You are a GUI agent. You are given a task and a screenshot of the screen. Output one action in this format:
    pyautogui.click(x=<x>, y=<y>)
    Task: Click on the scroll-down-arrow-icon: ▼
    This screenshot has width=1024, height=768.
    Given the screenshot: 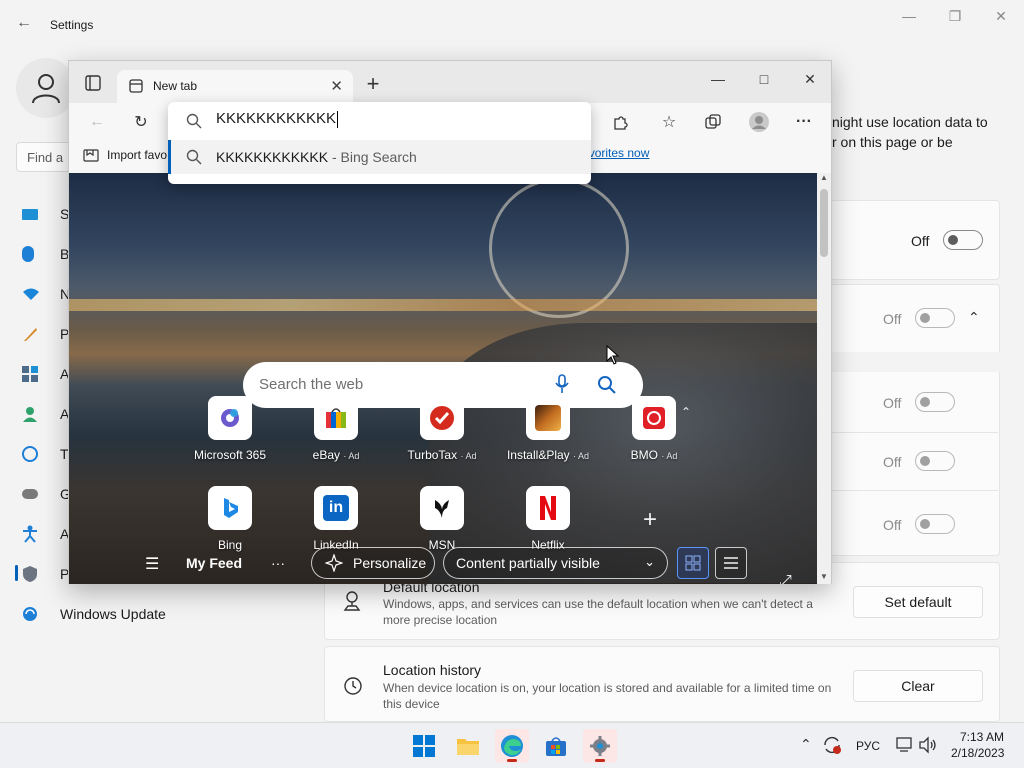 What is the action you would take?
    pyautogui.click(x=824, y=576)
    